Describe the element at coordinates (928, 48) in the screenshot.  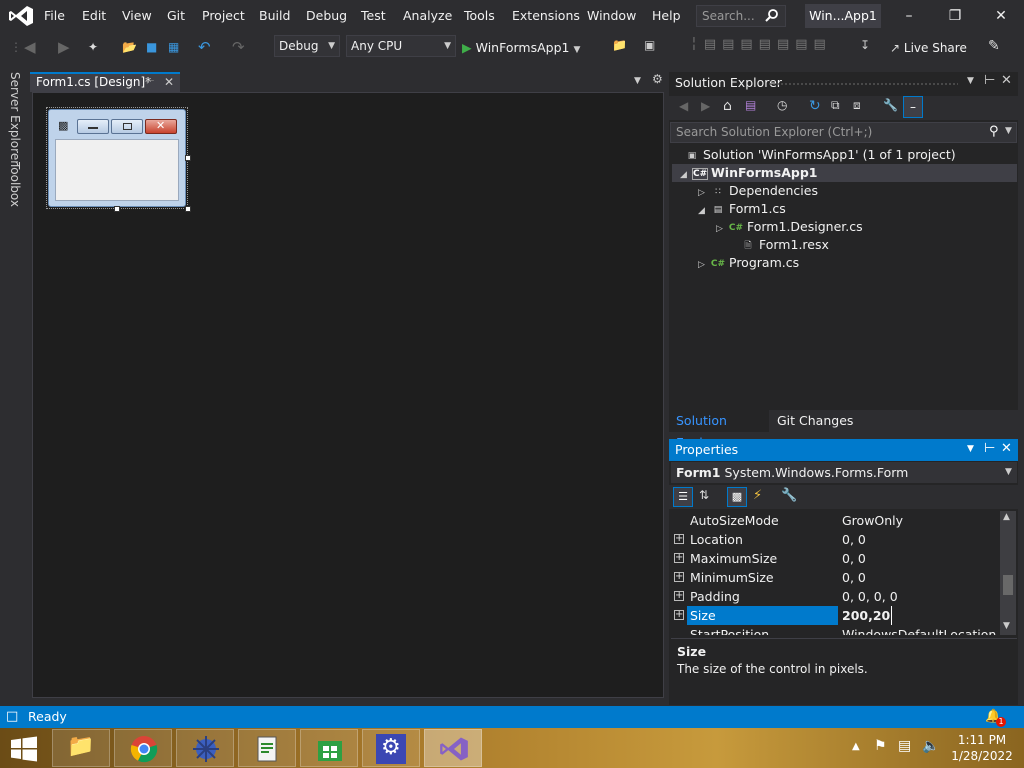
I see `live-share-button: ↗ Live Share` at that location.